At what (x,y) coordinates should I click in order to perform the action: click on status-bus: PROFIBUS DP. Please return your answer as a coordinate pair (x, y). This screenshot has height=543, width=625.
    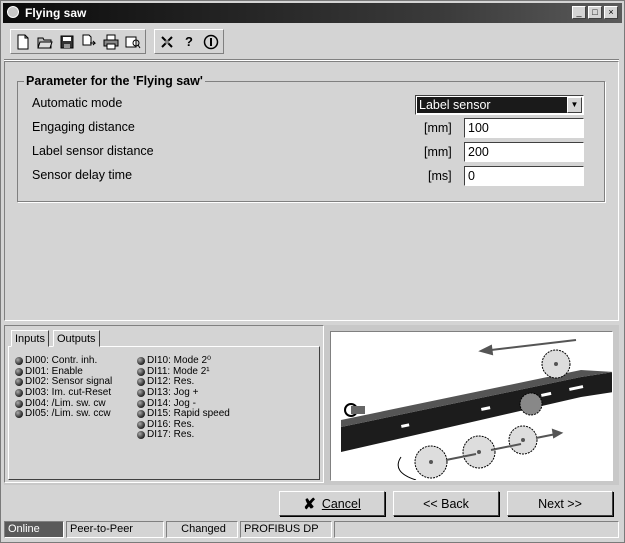
    Looking at the image, I should click on (286, 529).